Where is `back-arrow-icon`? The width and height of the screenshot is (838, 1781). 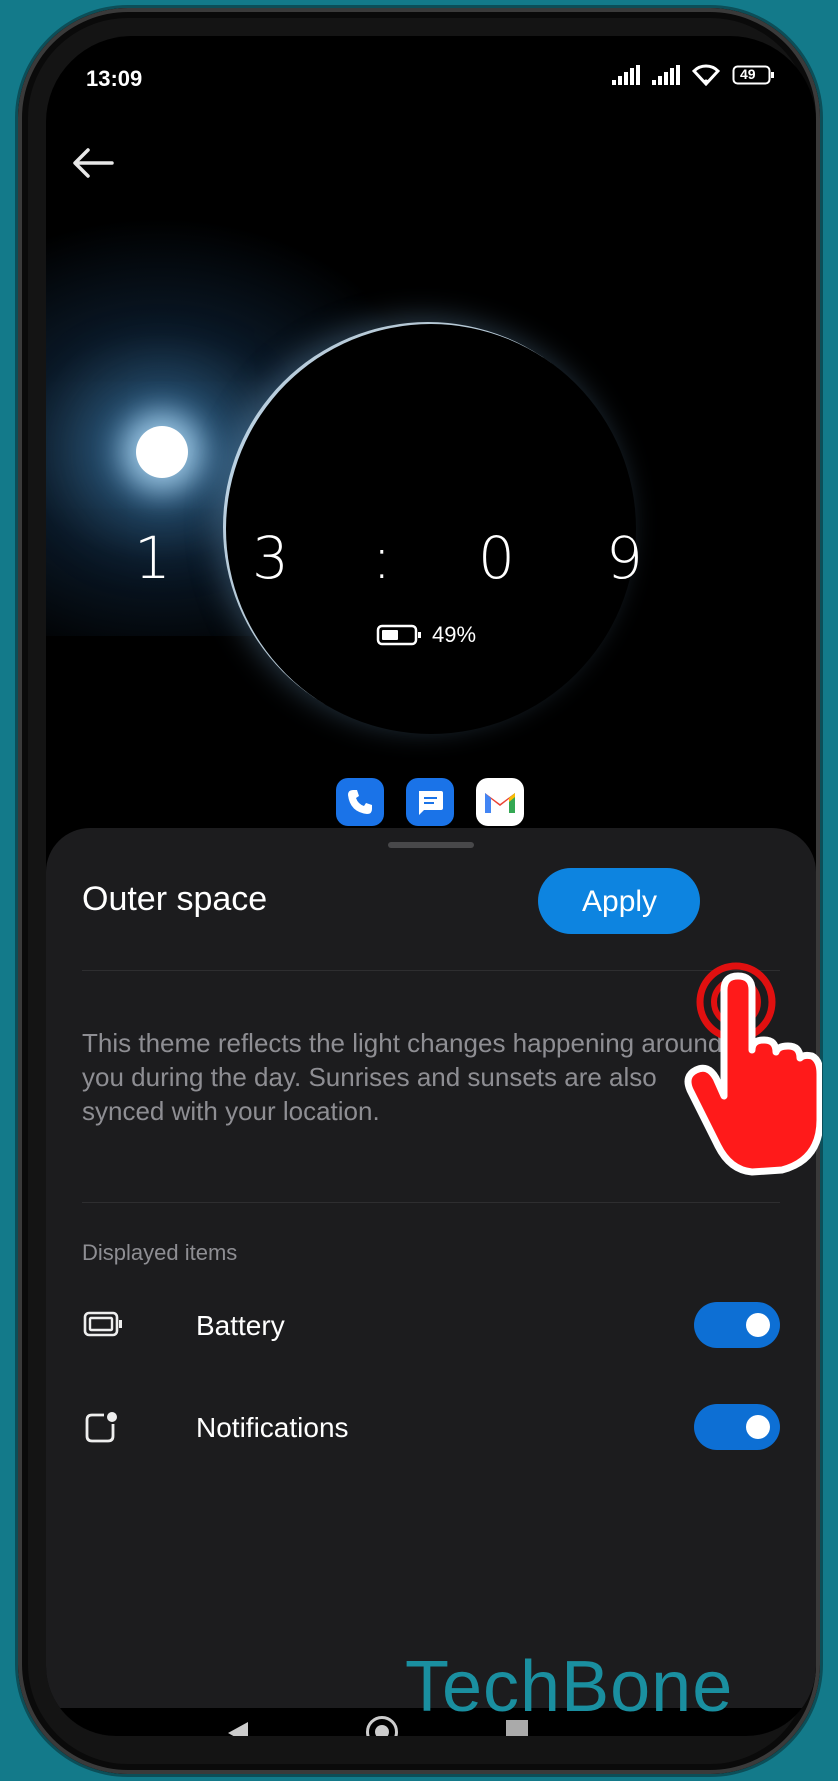
back-arrow-icon is located at coordinates (93, 163).